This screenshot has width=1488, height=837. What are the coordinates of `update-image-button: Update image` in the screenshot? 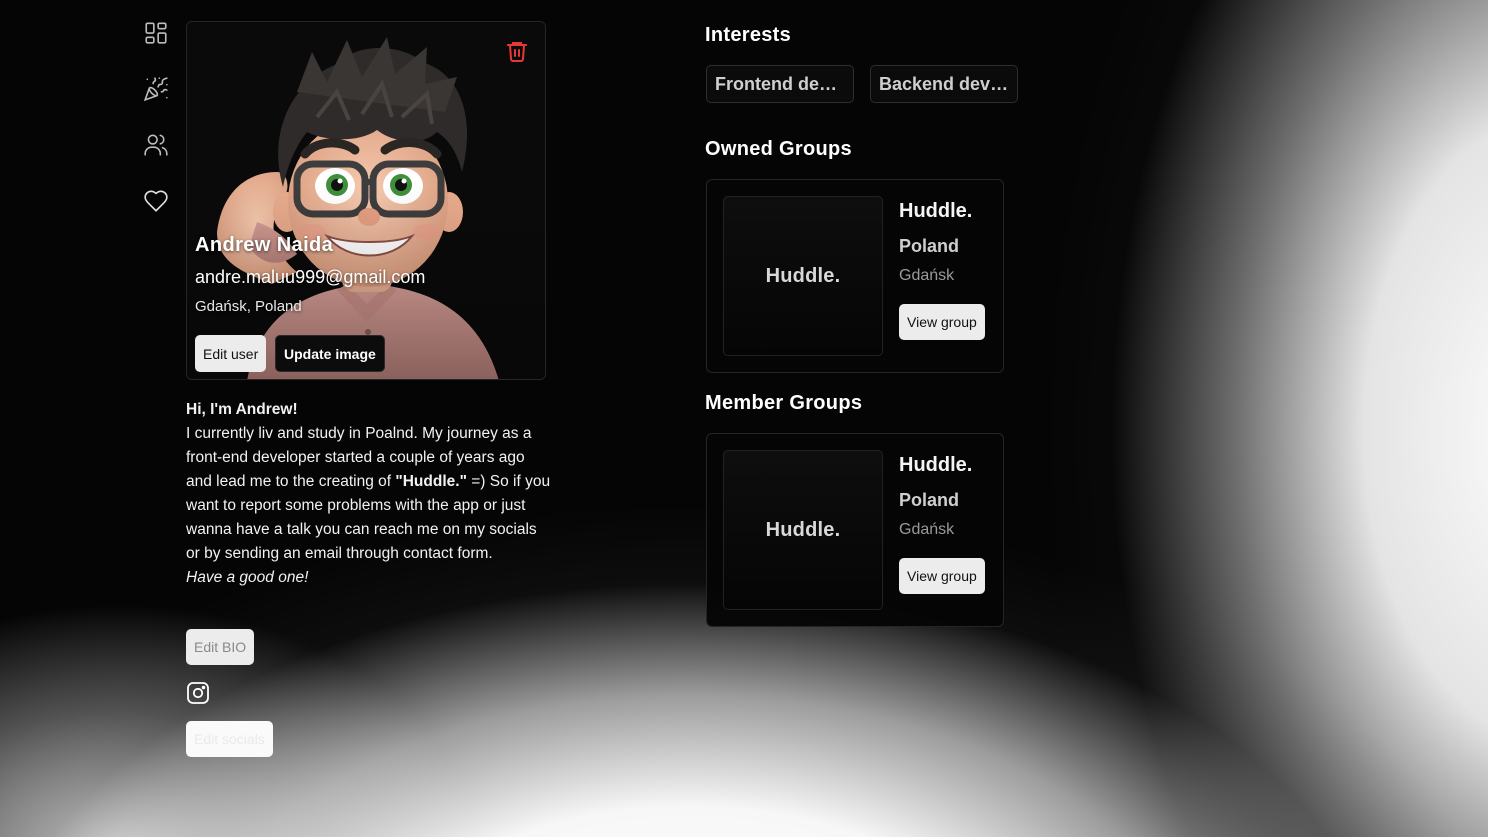 It's located at (330, 353).